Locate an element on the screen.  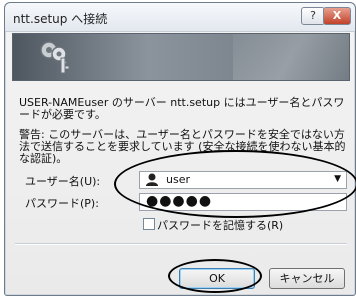
cancel-button: キャンセル is located at coordinates (307, 278).